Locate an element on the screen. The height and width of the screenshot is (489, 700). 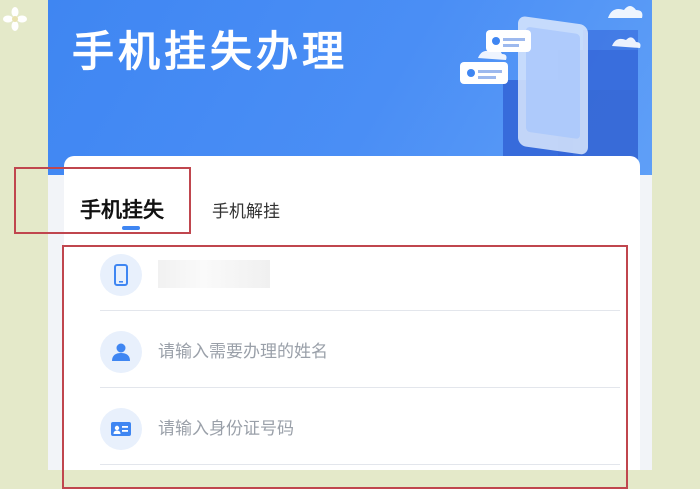
tab-unlock: 手机解挂 is located at coordinates (246, 209).